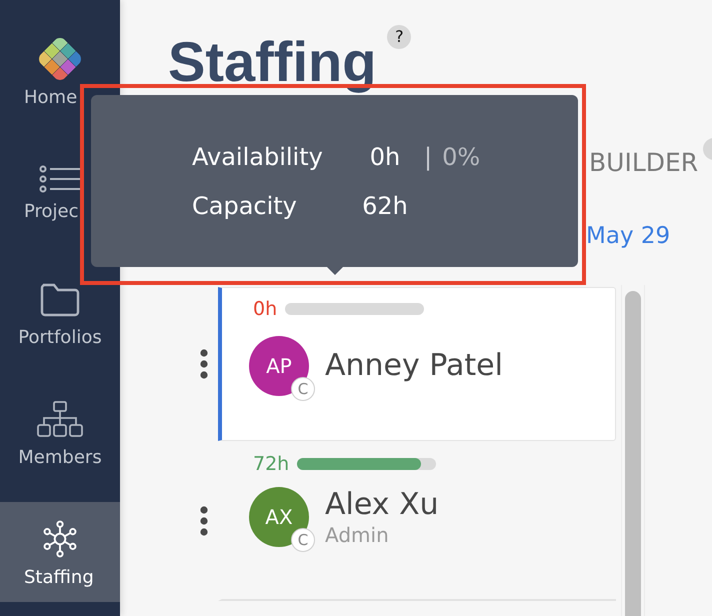  What do you see at coordinates (414, 366) in the screenshot?
I see `member-name: Anney Patel` at bounding box center [414, 366].